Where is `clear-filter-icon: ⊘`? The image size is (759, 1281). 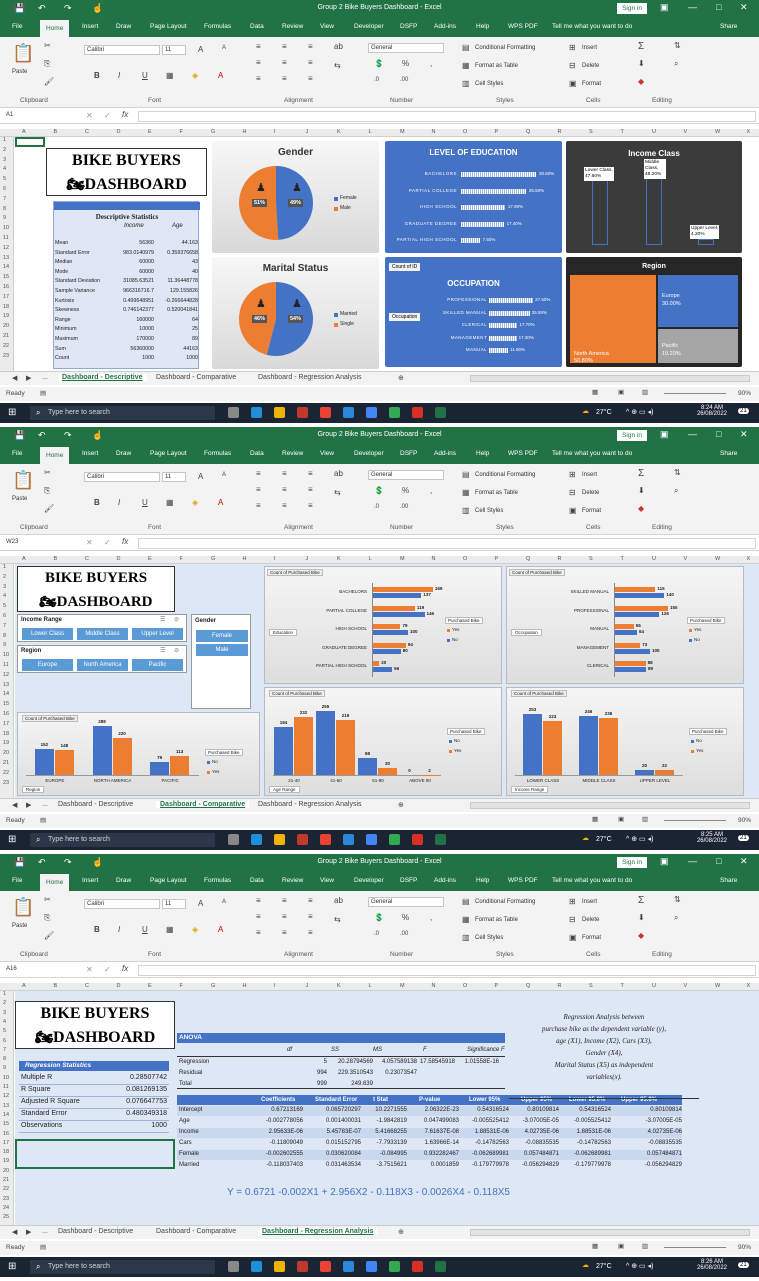
clear-filter-icon: ⊘ is located at coordinates (176, 650).